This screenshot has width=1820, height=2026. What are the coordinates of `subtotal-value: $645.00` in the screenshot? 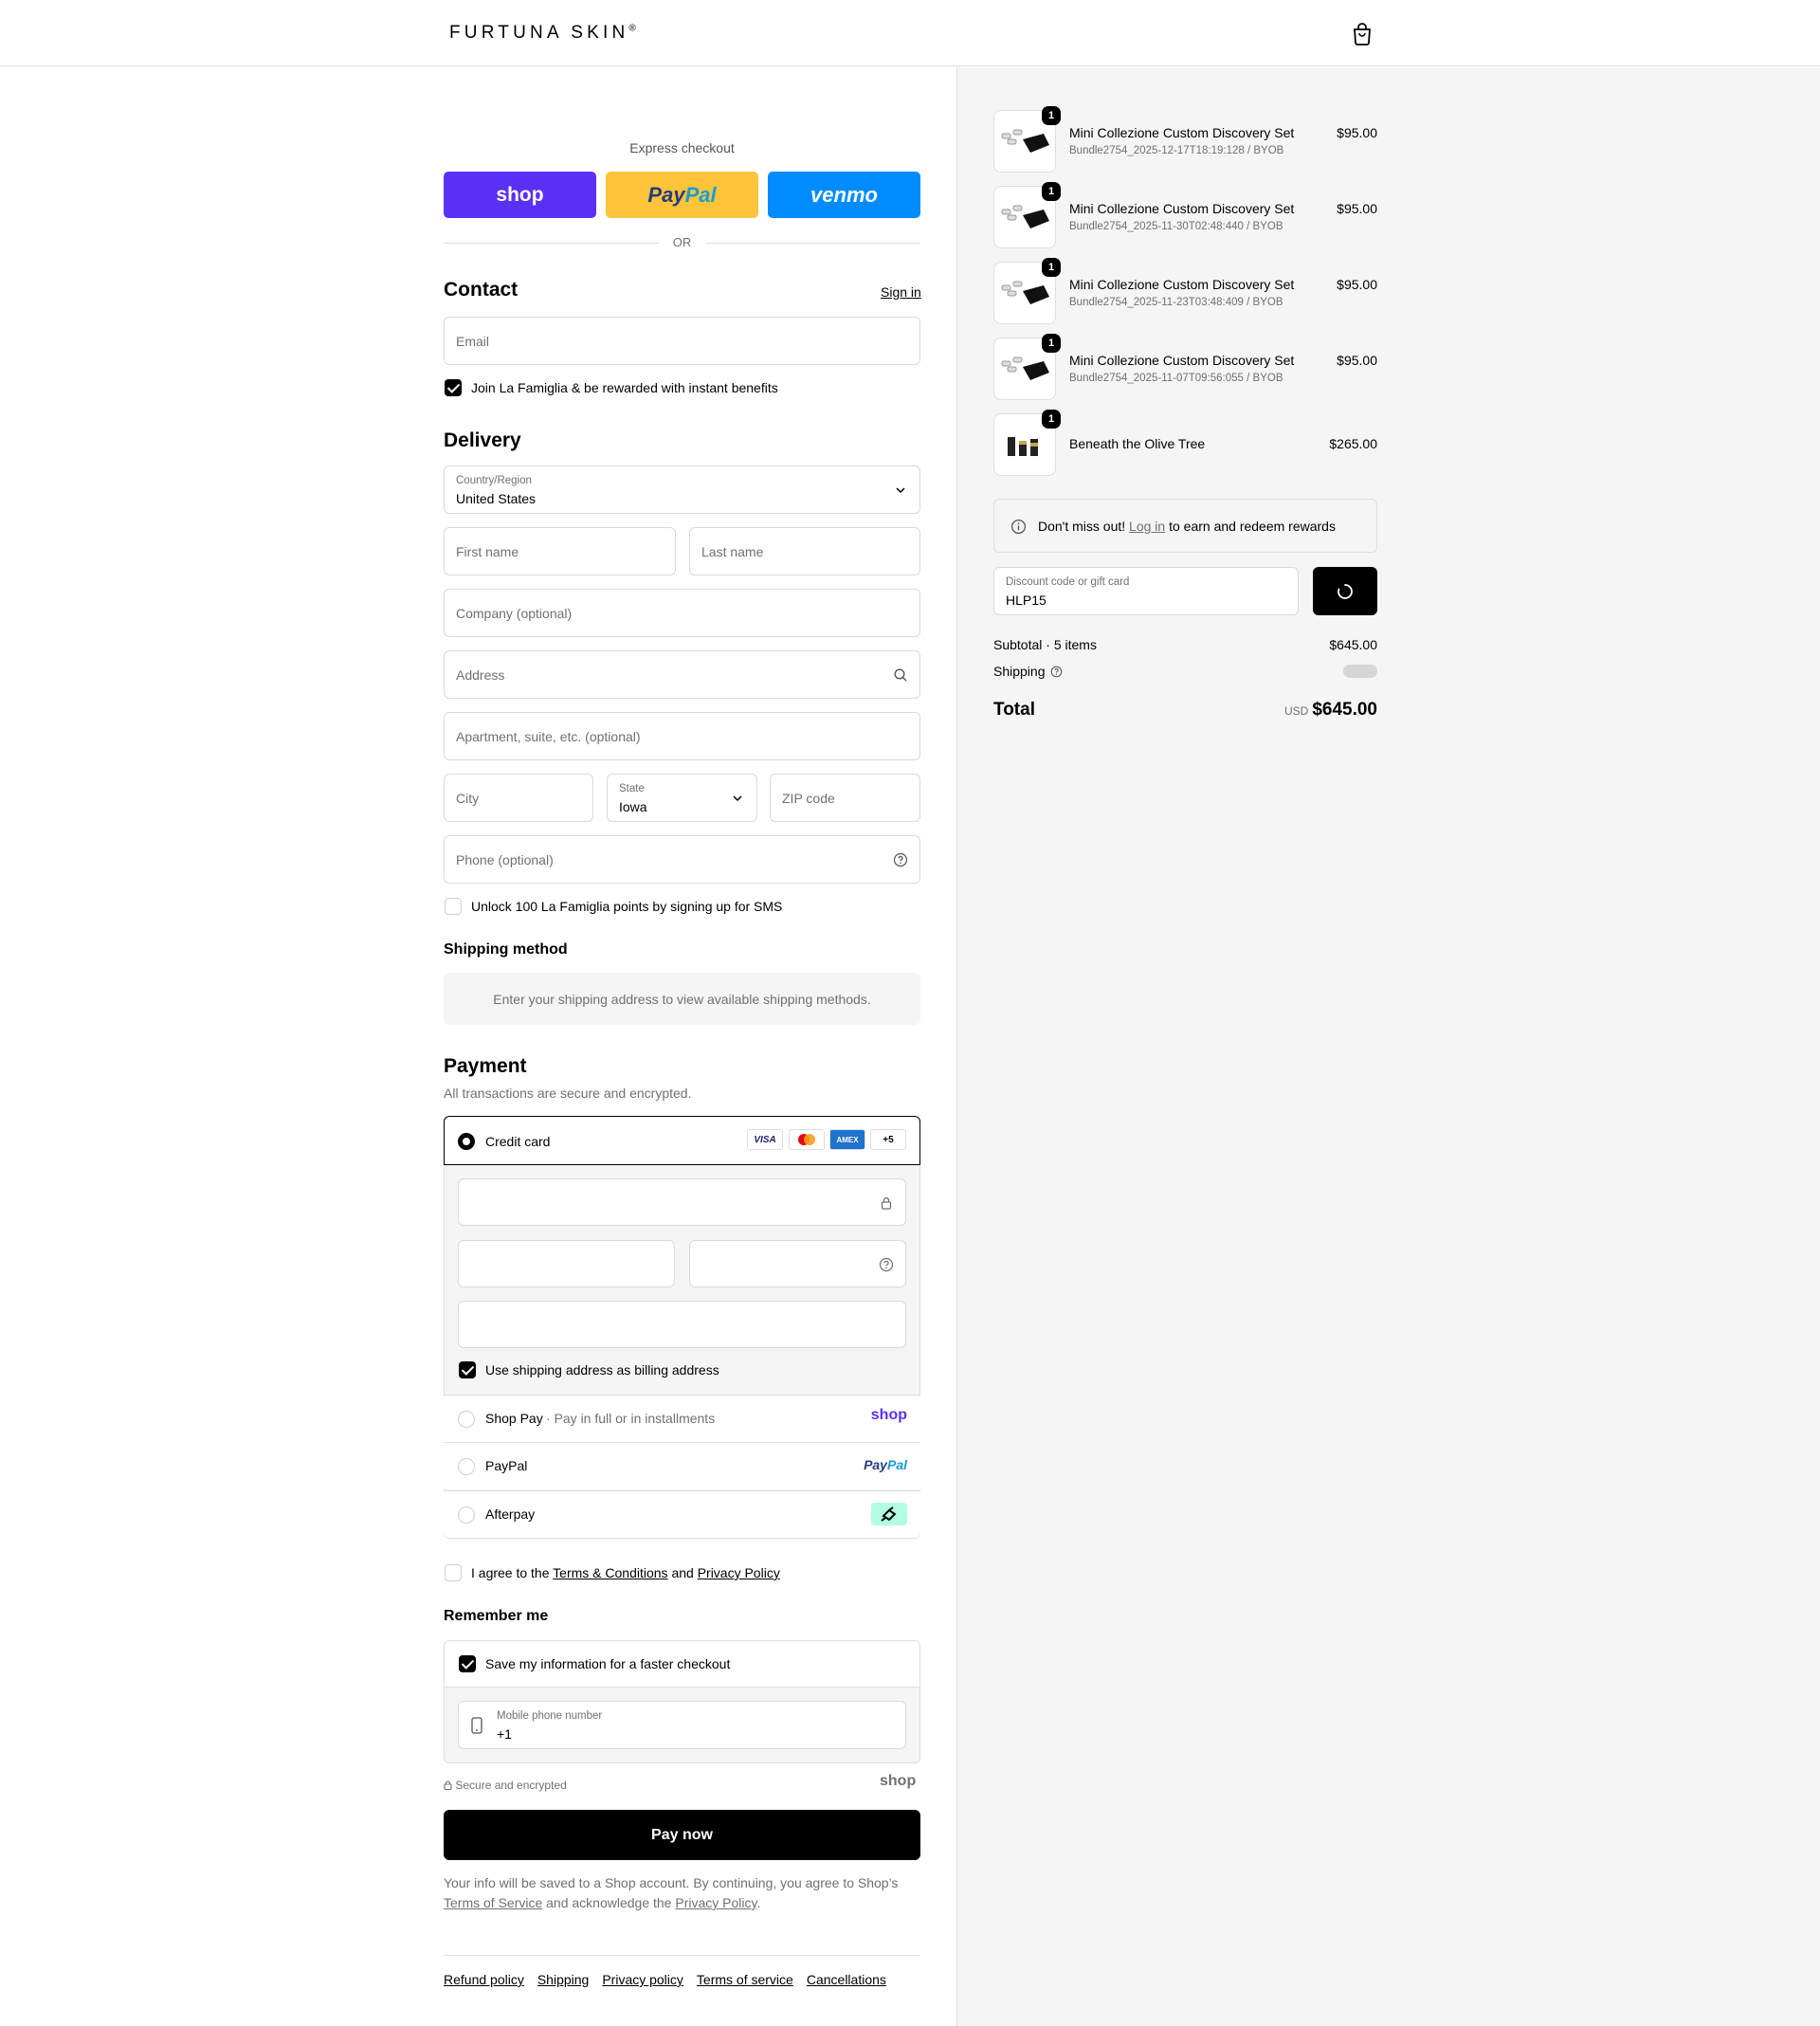 It's located at (1353, 644).